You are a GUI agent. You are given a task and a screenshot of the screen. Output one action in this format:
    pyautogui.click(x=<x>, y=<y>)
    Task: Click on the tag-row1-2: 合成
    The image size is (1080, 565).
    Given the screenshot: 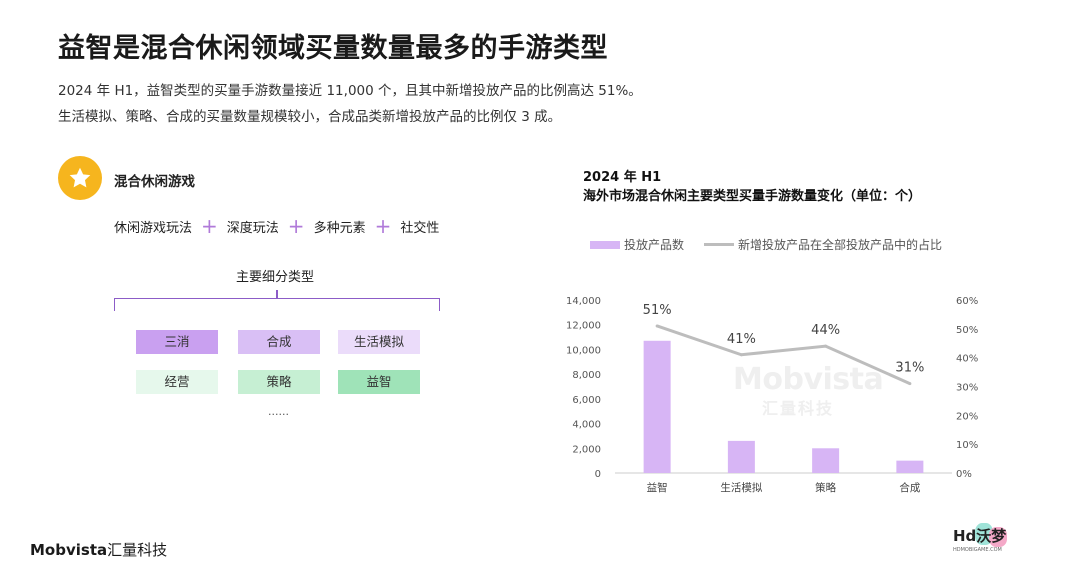 What is the action you would take?
    pyautogui.click(x=279, y=342)
    